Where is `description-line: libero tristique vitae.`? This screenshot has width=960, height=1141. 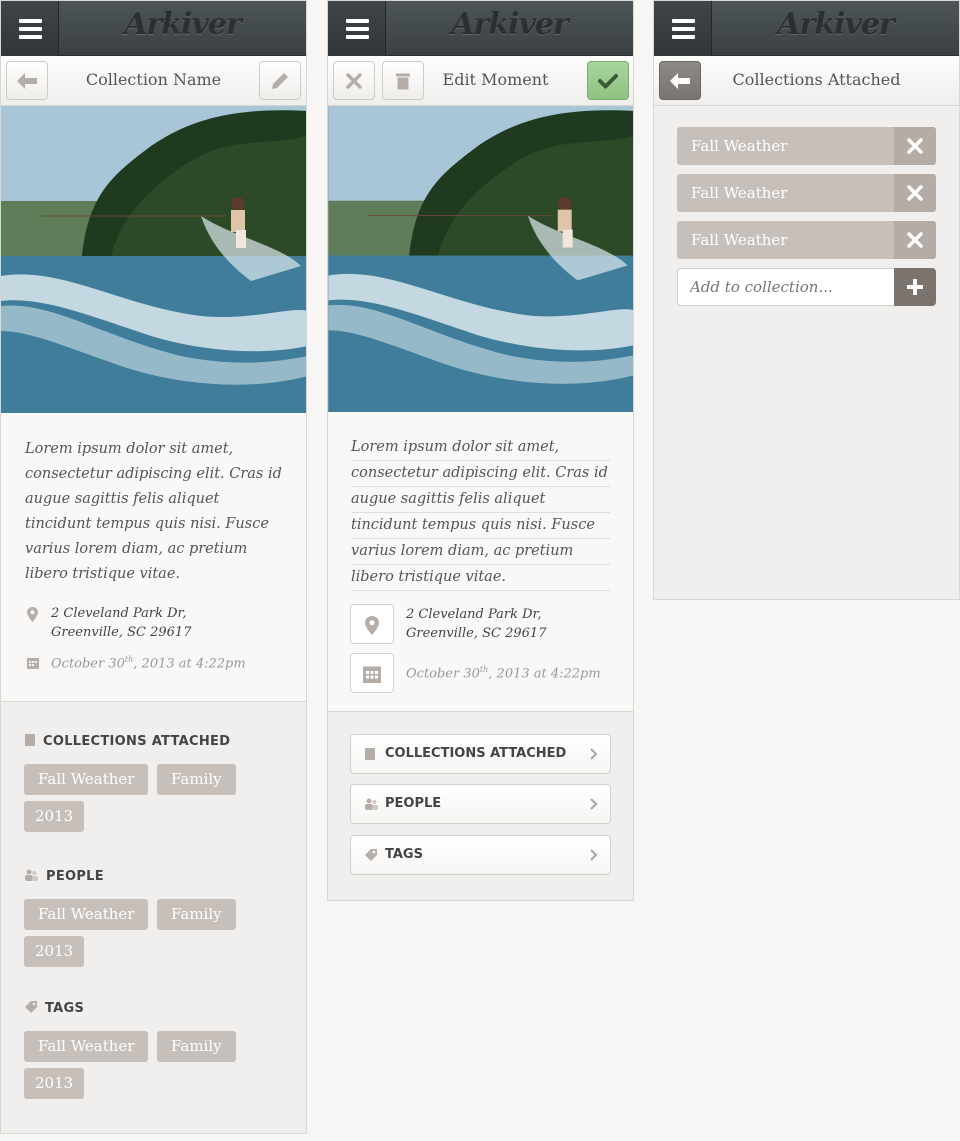
description-line: libero tristique vitae. is located at coordinates (480, 578).